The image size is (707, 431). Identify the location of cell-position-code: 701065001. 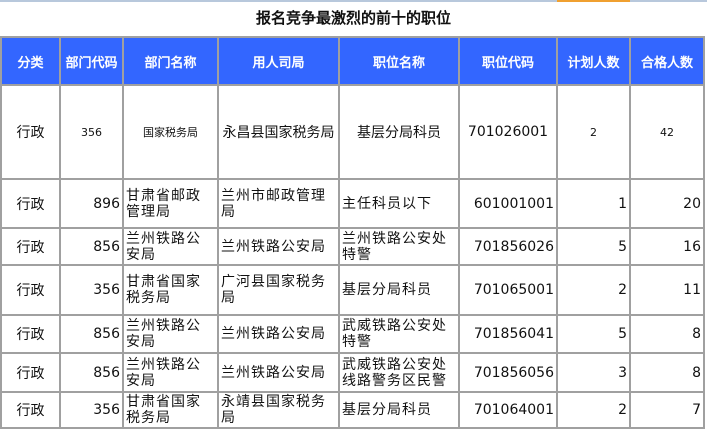
(508, 290).